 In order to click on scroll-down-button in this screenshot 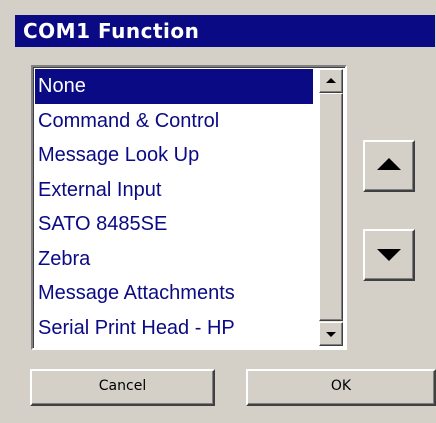, I will do `click(331, 334)`.